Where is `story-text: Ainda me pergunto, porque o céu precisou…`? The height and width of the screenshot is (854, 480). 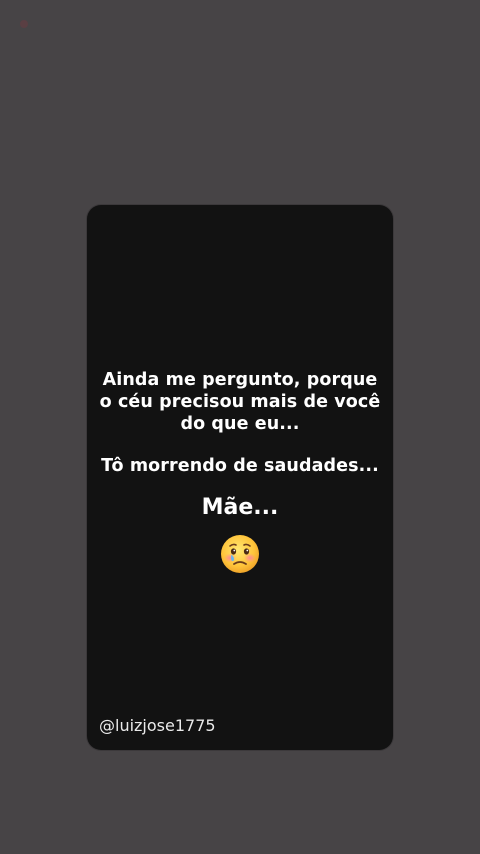
story-text: Ainda me pergunto, porque o céu precisou… is located at coordinates (240, 423).